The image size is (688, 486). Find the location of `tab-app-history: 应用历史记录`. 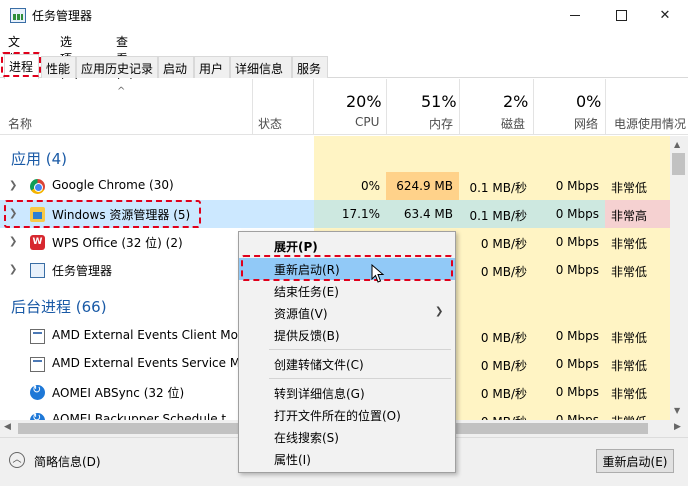

tab-app-history: 应用历史记录 is located at coordinates (117, 67).